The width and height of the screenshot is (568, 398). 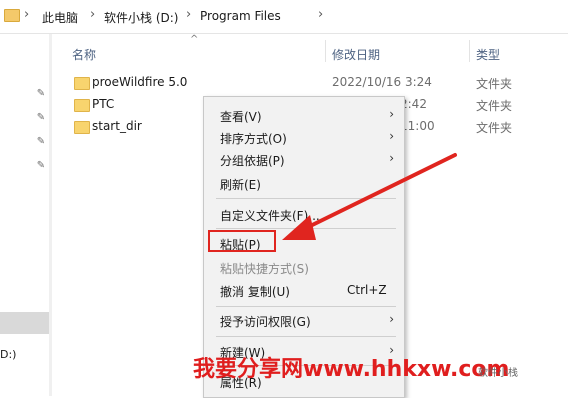 I want to click on menu-item-label: 排序方式(O), so click(x=253, y=139).